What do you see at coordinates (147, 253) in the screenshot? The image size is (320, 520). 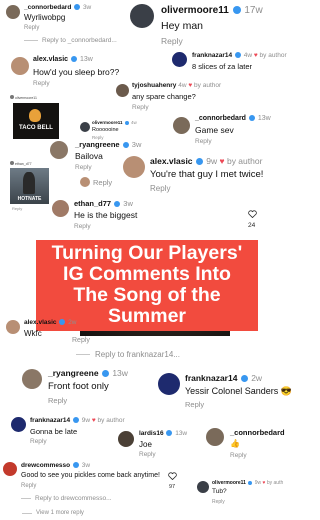 I see `banner-line-1: Turning Our Players'` at bounding box center [147, 253].